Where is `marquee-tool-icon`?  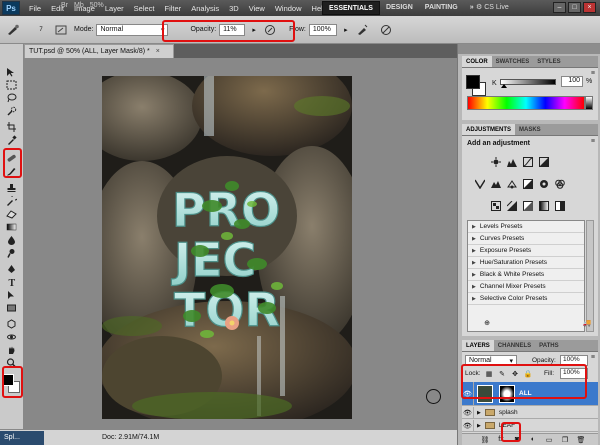 marquee-tool-icon is located at coordinates (11, 84).